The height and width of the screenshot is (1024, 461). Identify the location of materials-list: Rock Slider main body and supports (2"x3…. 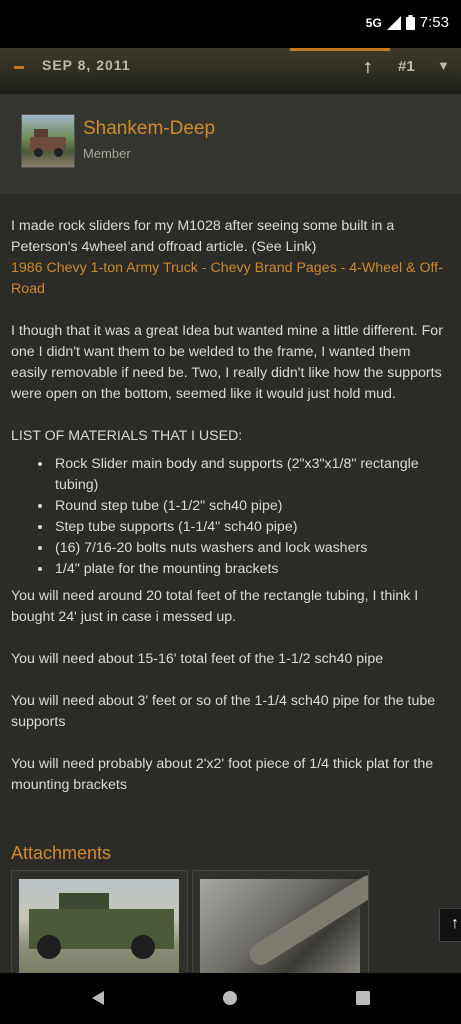
(229, 517).